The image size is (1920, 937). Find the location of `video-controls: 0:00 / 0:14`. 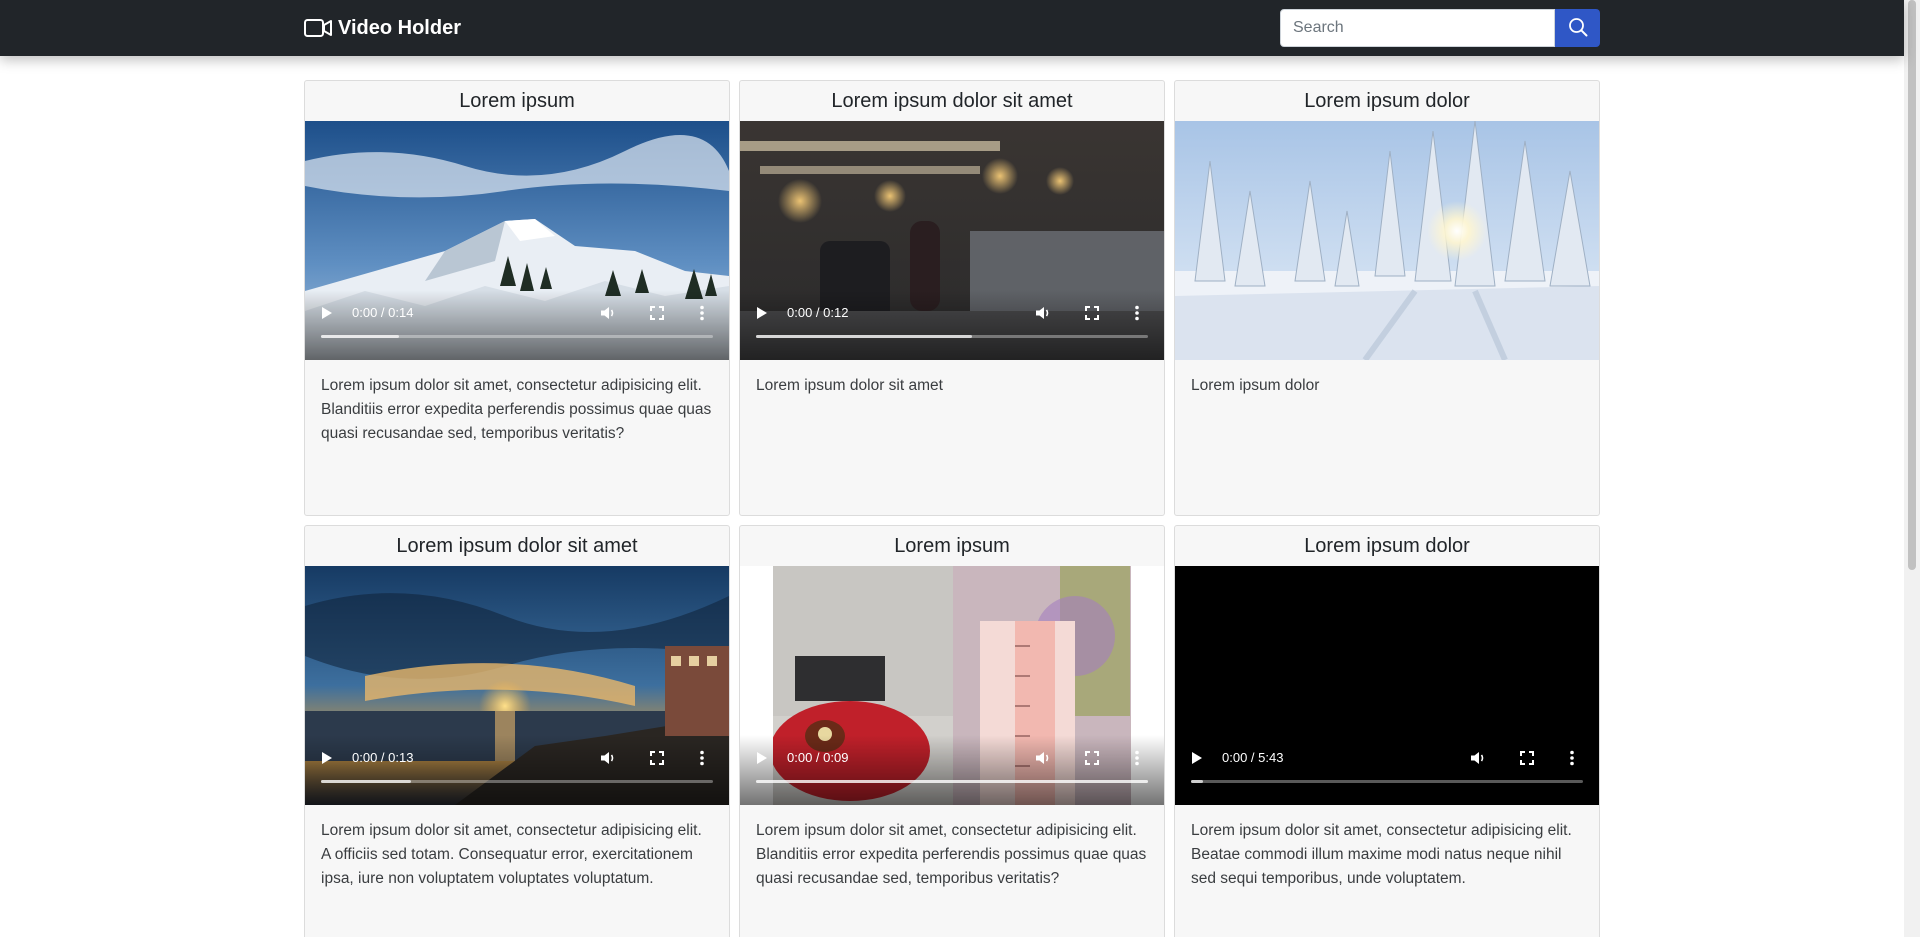

video-controls: 0:00 / 0:14 is located at coordinates (517, 325).